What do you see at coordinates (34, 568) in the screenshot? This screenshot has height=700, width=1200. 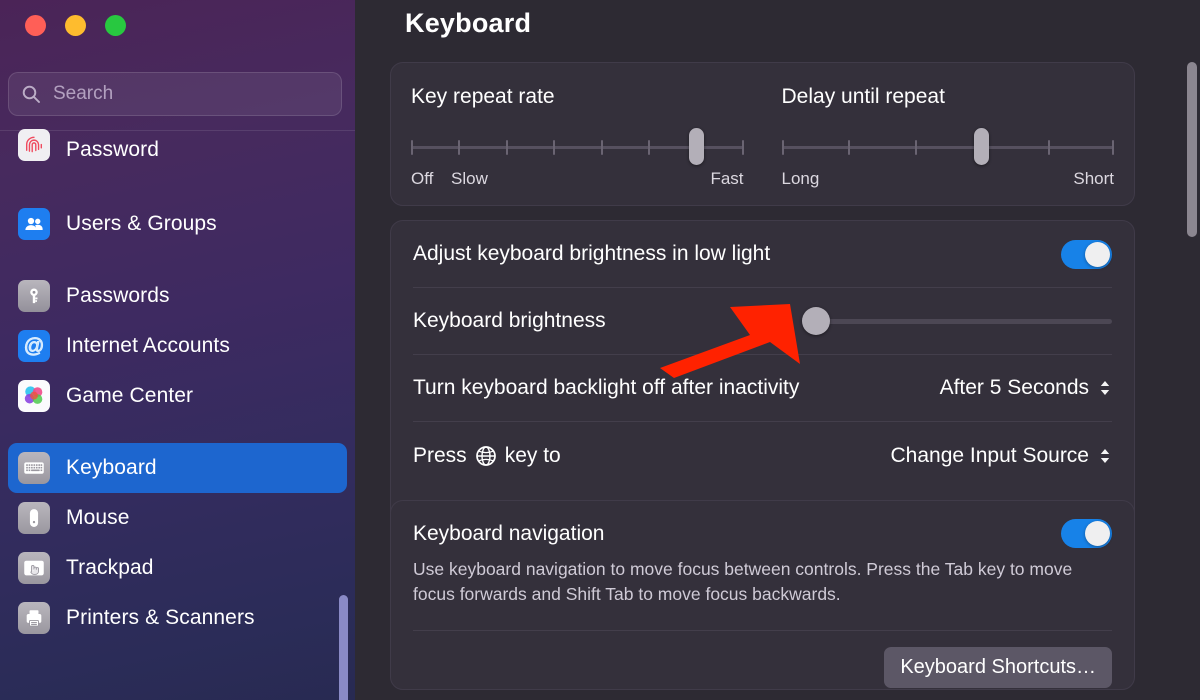 I see `trackpad-icon` at bounding box center [34, 568].